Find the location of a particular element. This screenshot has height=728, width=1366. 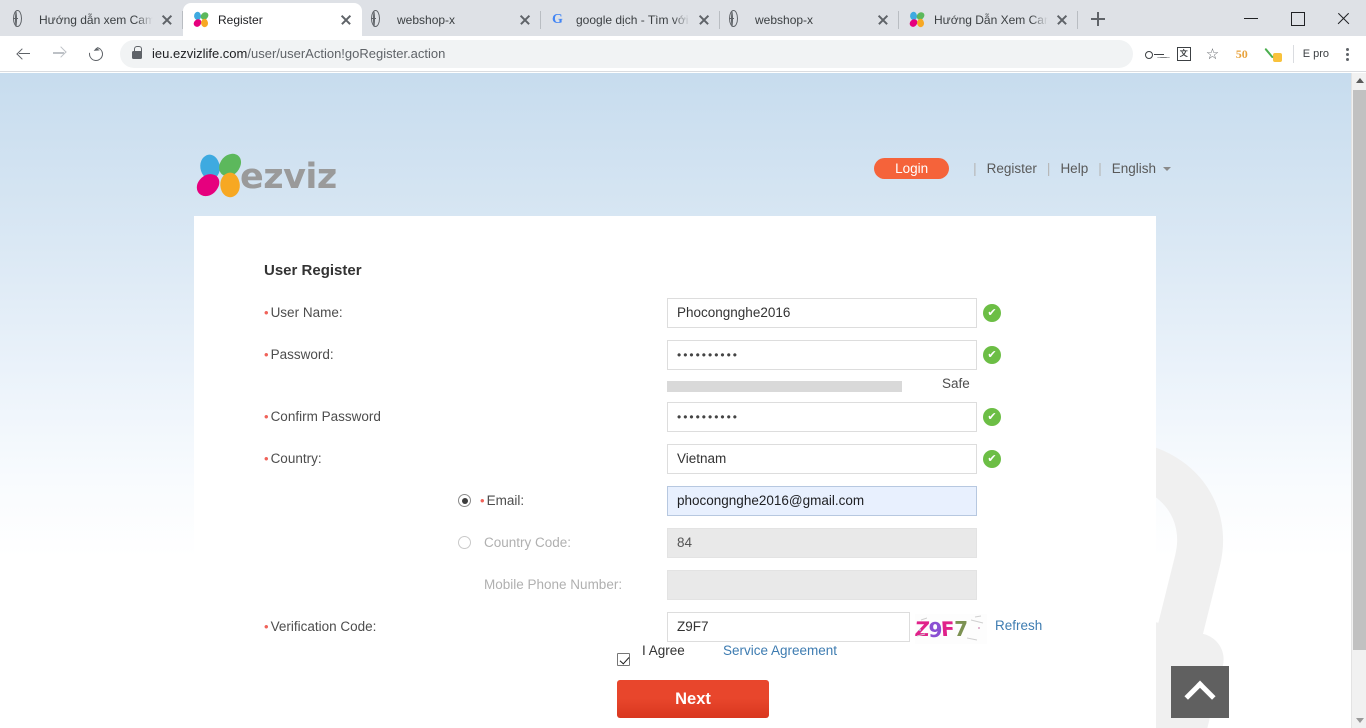

google-icon: G is located at coordinates (557, 19).